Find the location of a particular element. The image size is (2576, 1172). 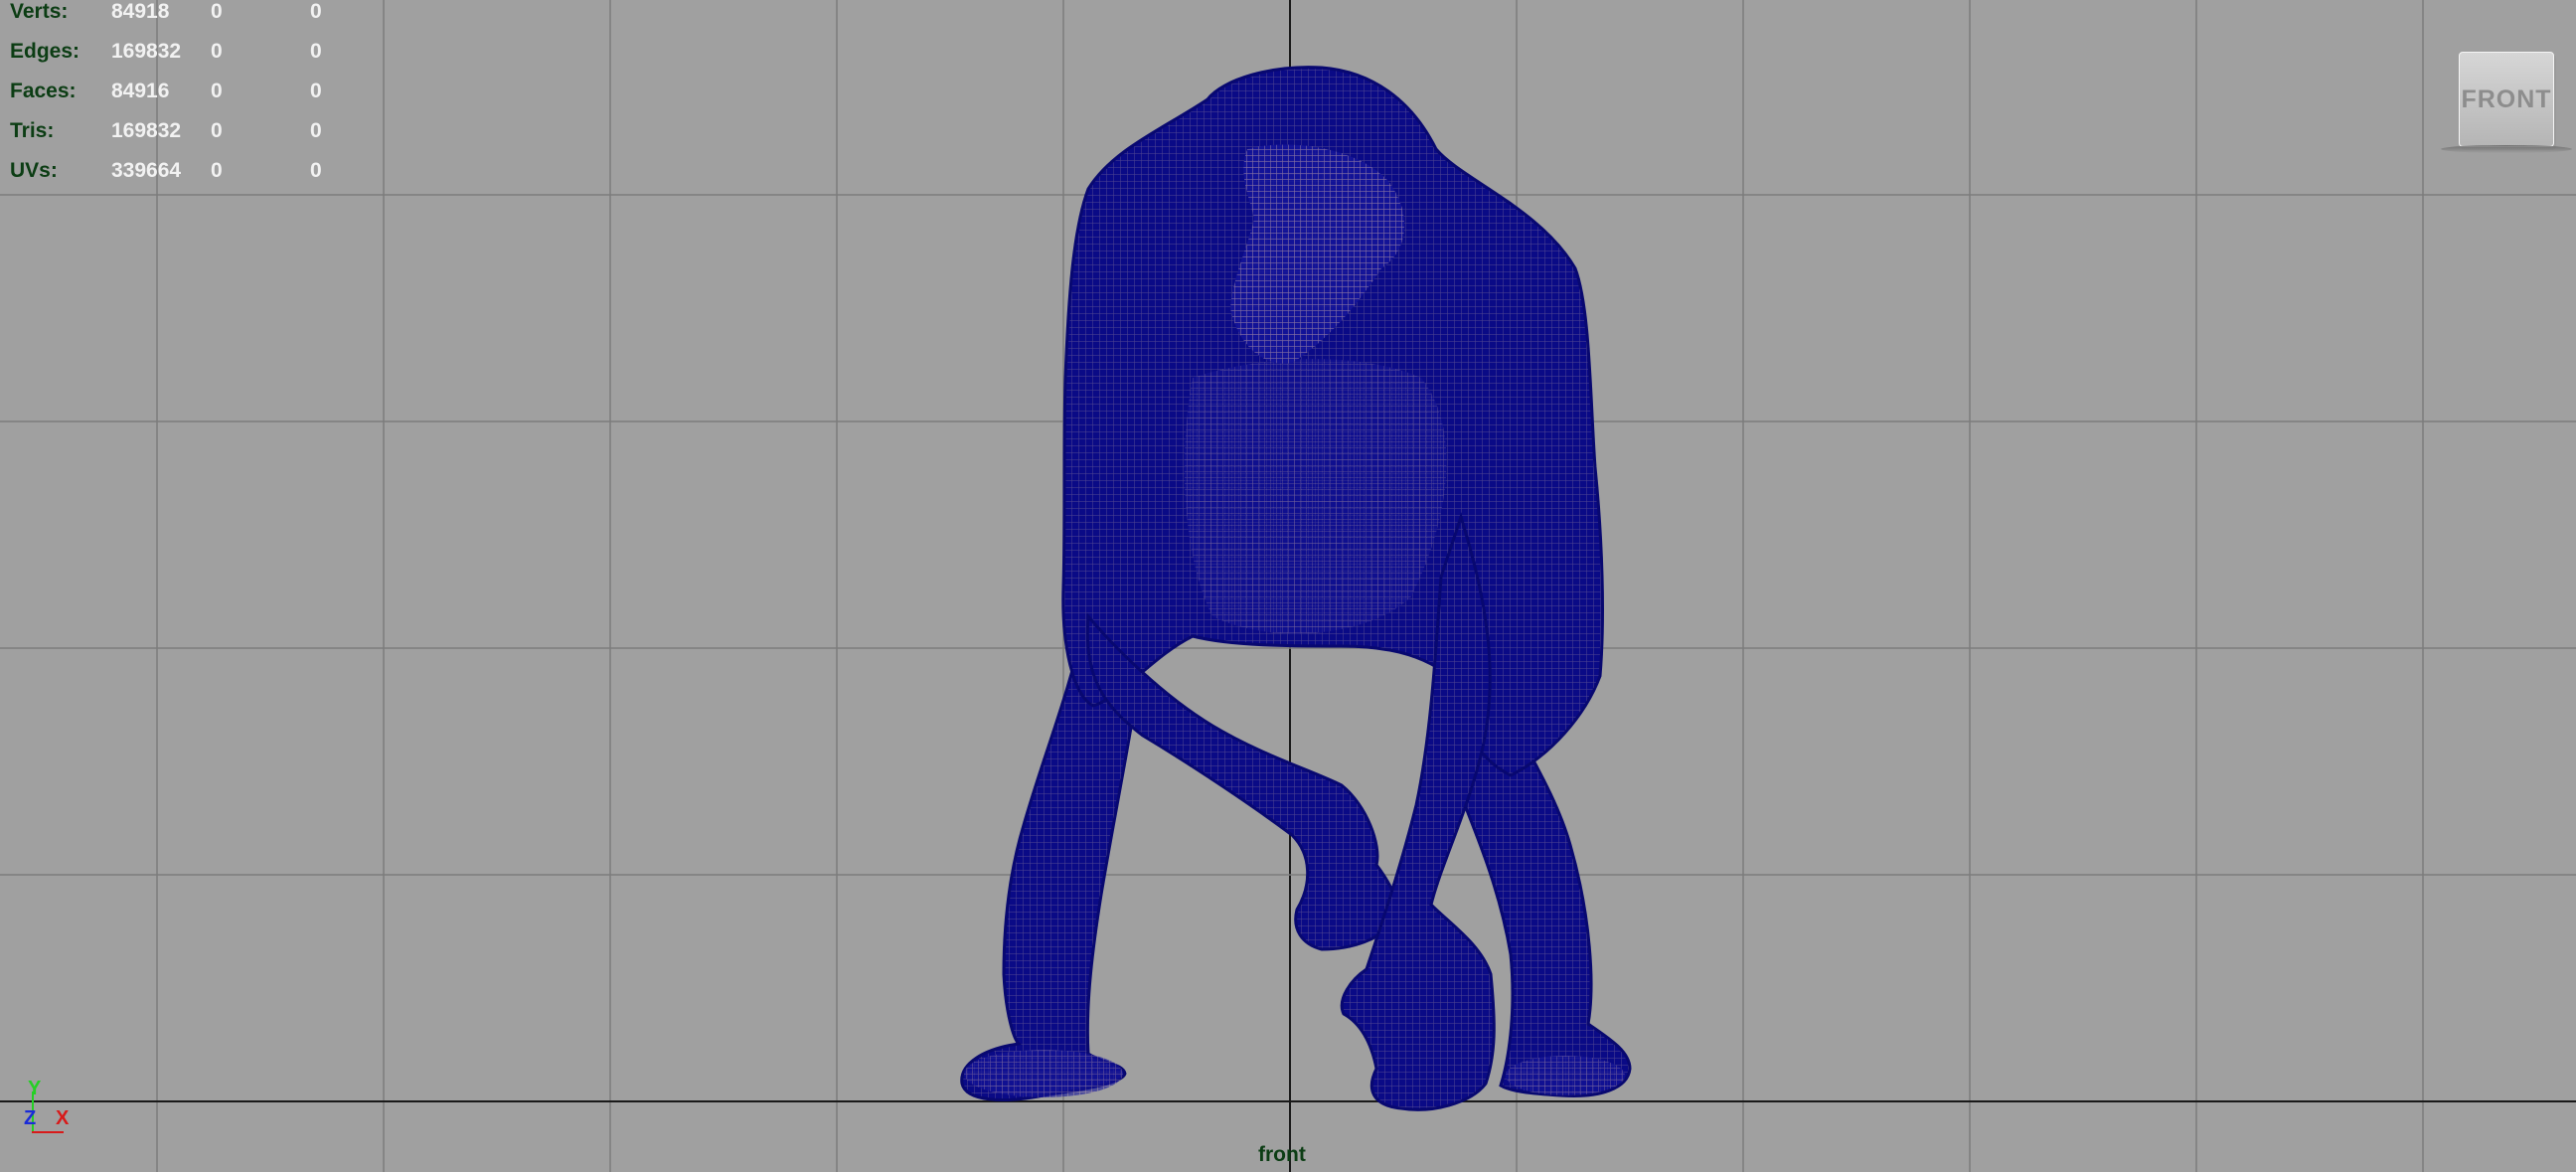

camera-name-label: front is located at coordinates (1282, 1154).